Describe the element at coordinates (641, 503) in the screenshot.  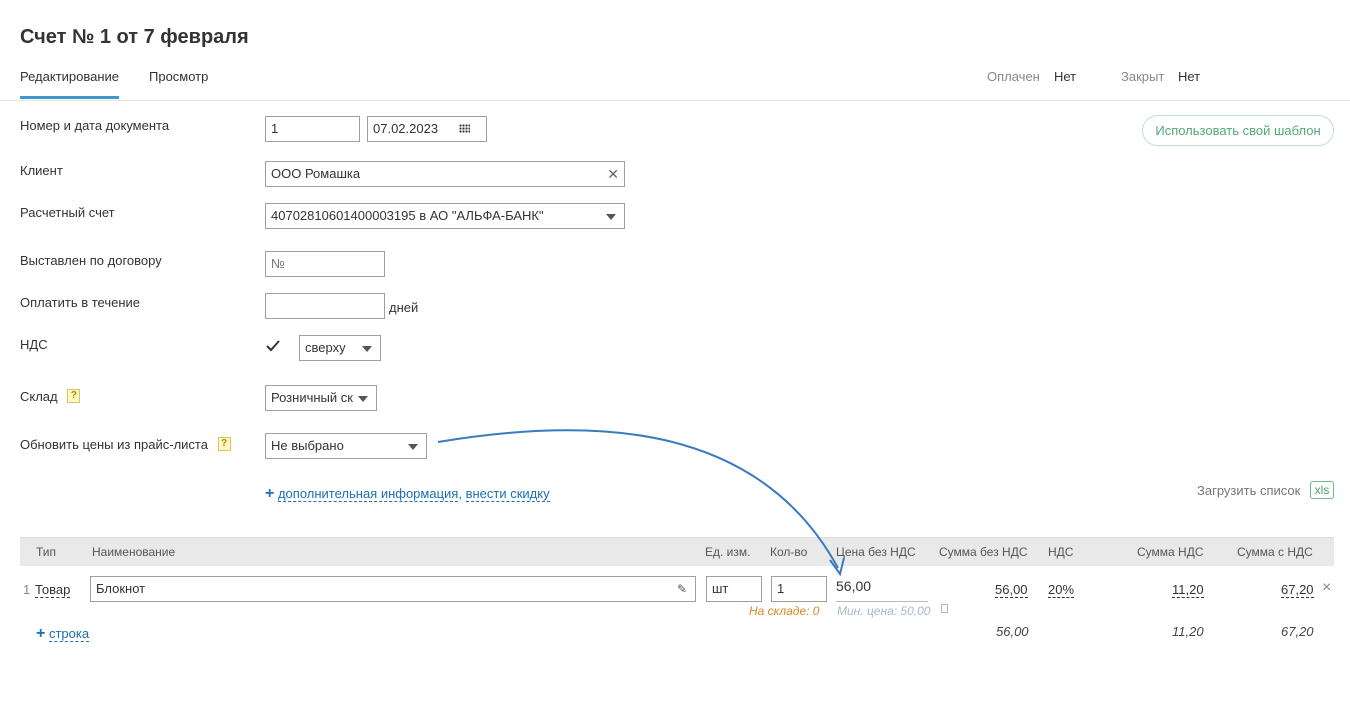
I see `annotation-arrow` at that location.